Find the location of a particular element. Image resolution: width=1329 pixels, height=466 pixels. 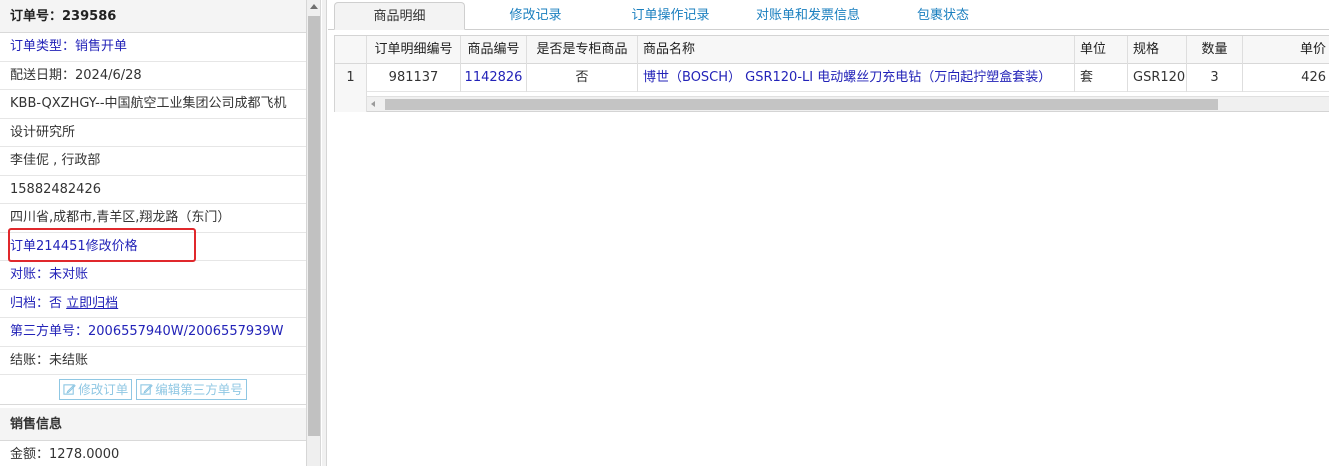

cell-product-name-link: 博世（BOSCH） GSR120-LI 电动螺丝刀充电钻（万向起拧塑盒套装） is located at coordinates (856, 78).